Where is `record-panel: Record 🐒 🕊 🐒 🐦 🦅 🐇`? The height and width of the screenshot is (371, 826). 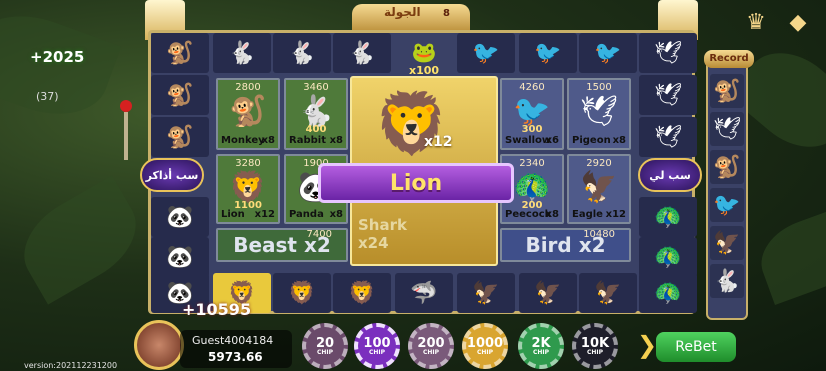
record-panel: Record 🐒 🕊 🐒 🐦 🦅 🐇 is located at coordinates (729, 185).